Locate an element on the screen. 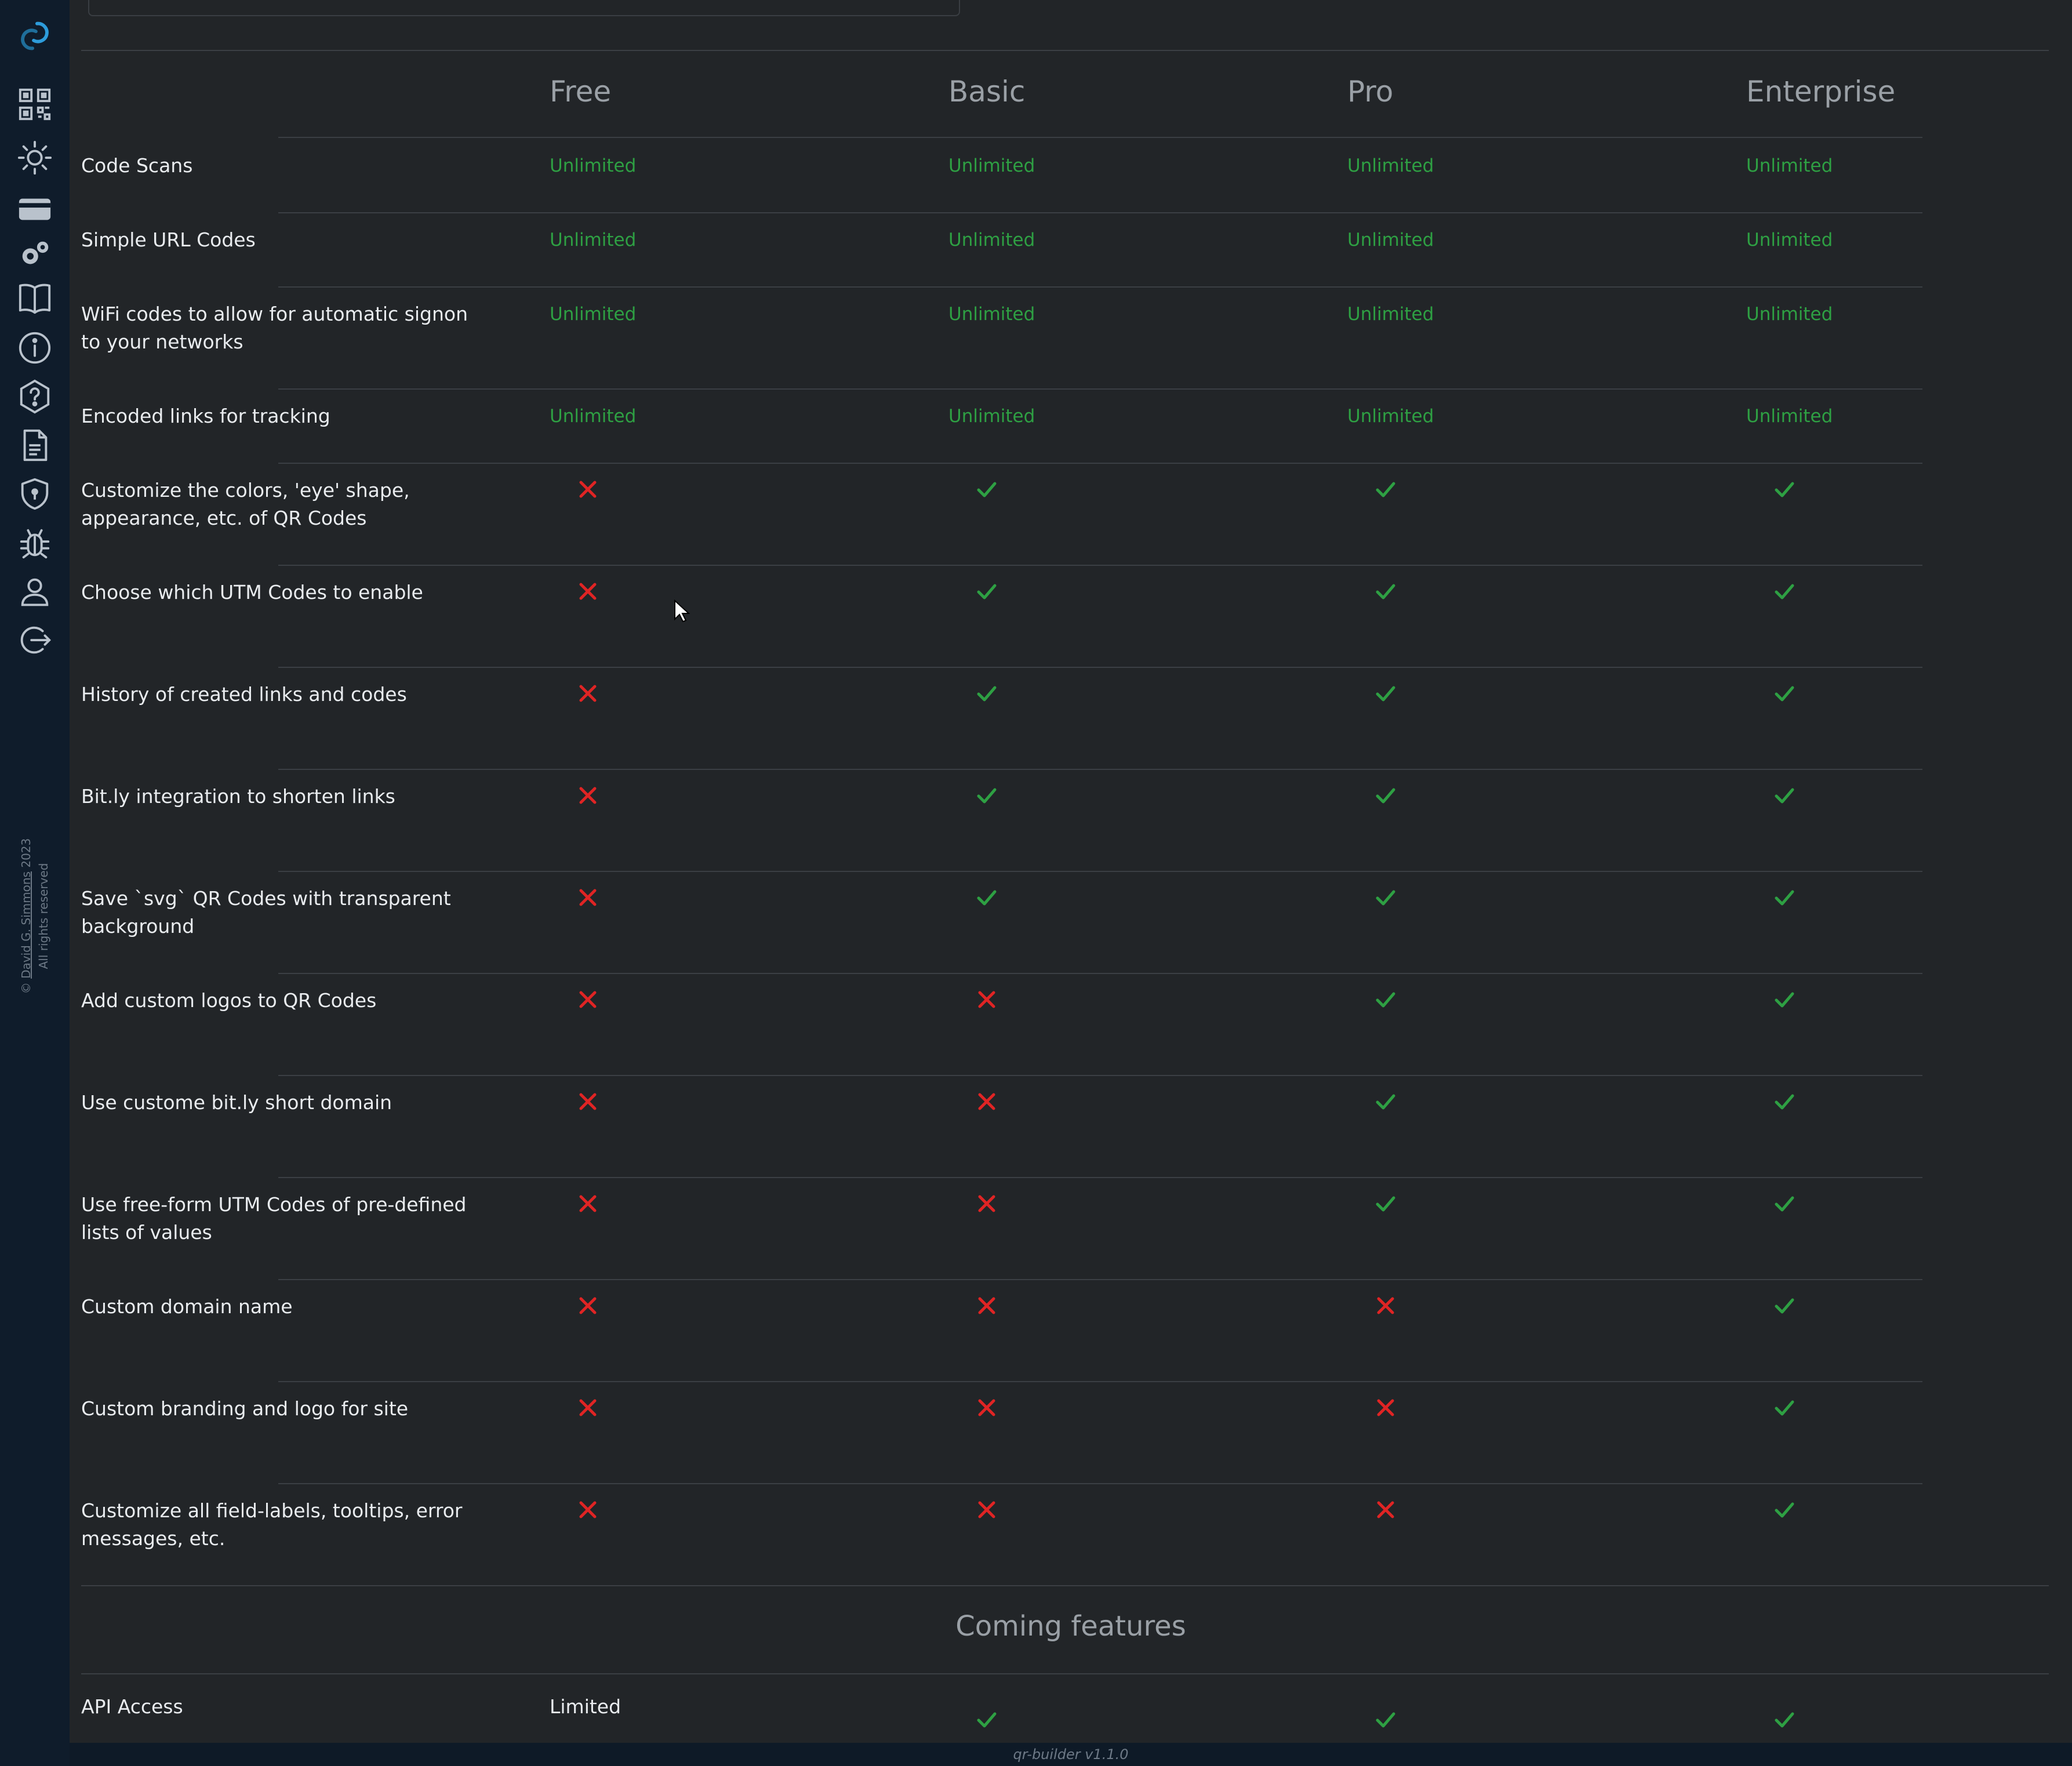 The height and width of the screenshot is (1766, 2072). feature-label: Custom branding and logo for site is located at coordinates (245, 1408).